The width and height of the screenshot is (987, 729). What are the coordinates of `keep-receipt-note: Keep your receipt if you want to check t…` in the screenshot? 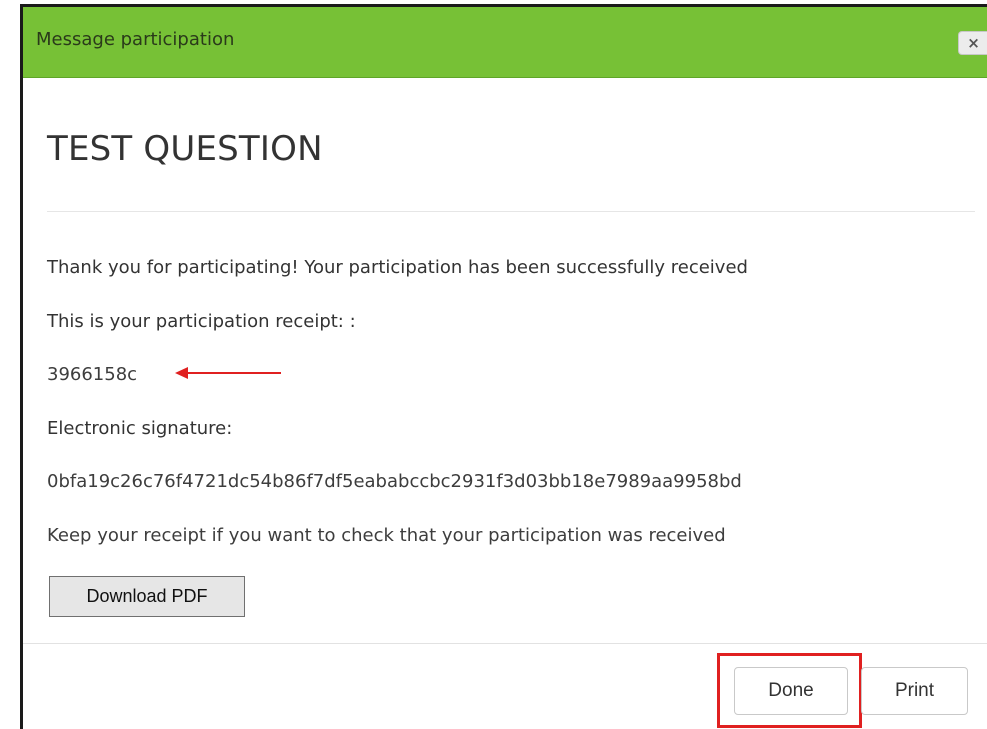 It's located at (386, 535).